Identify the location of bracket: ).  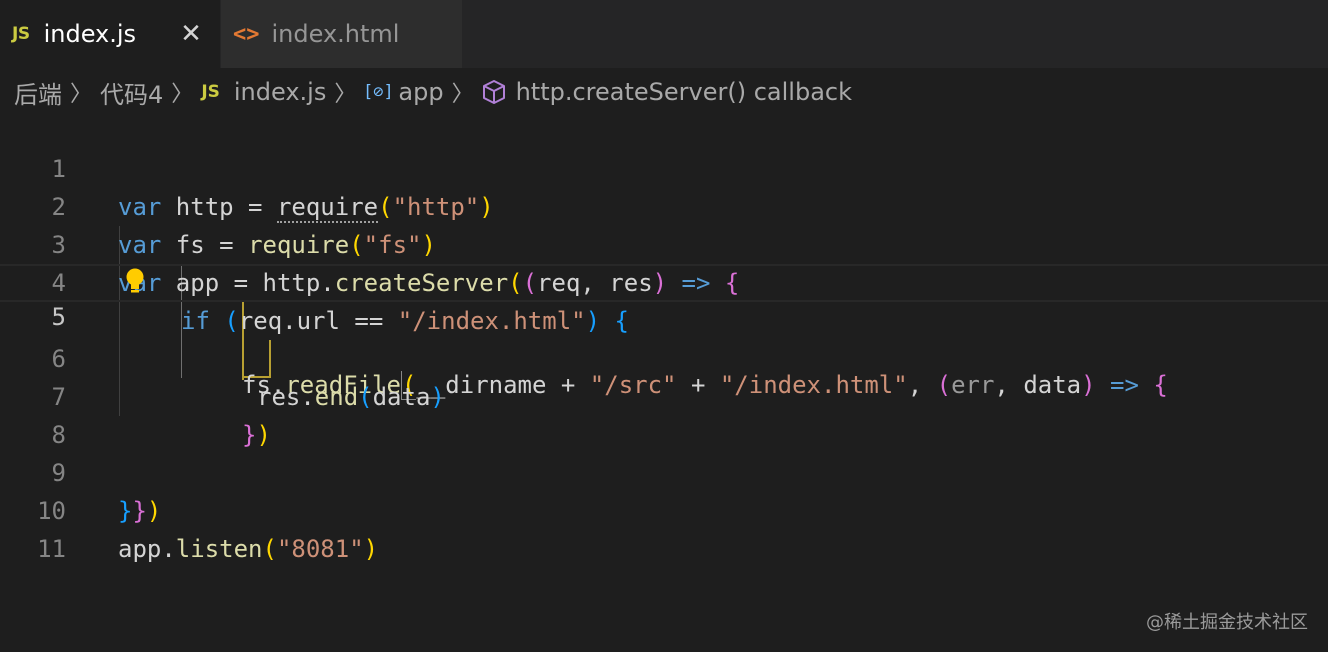
(371, 549).